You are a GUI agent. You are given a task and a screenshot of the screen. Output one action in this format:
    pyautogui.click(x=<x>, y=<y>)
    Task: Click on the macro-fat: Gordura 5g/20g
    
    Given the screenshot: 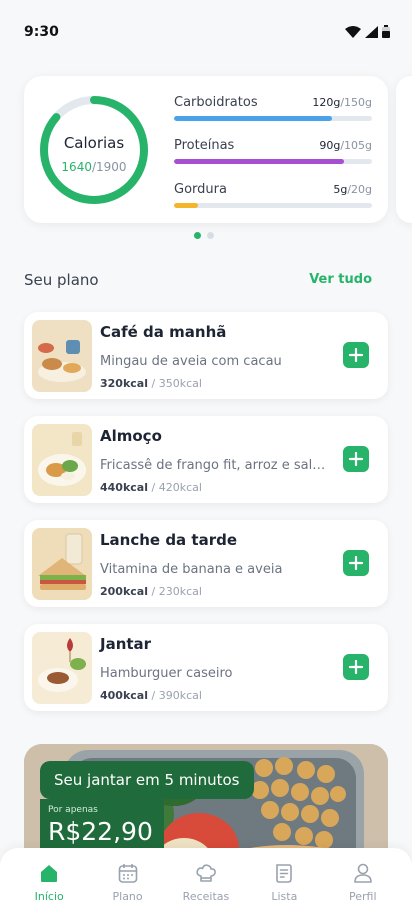 What is the action you would take?
    pyautogui.click(x=273, y=195)
    